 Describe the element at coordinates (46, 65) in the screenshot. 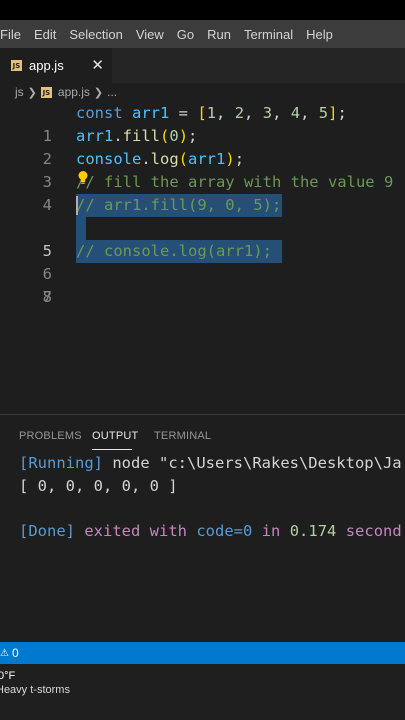

I see `tab-label: app.js` at that location.